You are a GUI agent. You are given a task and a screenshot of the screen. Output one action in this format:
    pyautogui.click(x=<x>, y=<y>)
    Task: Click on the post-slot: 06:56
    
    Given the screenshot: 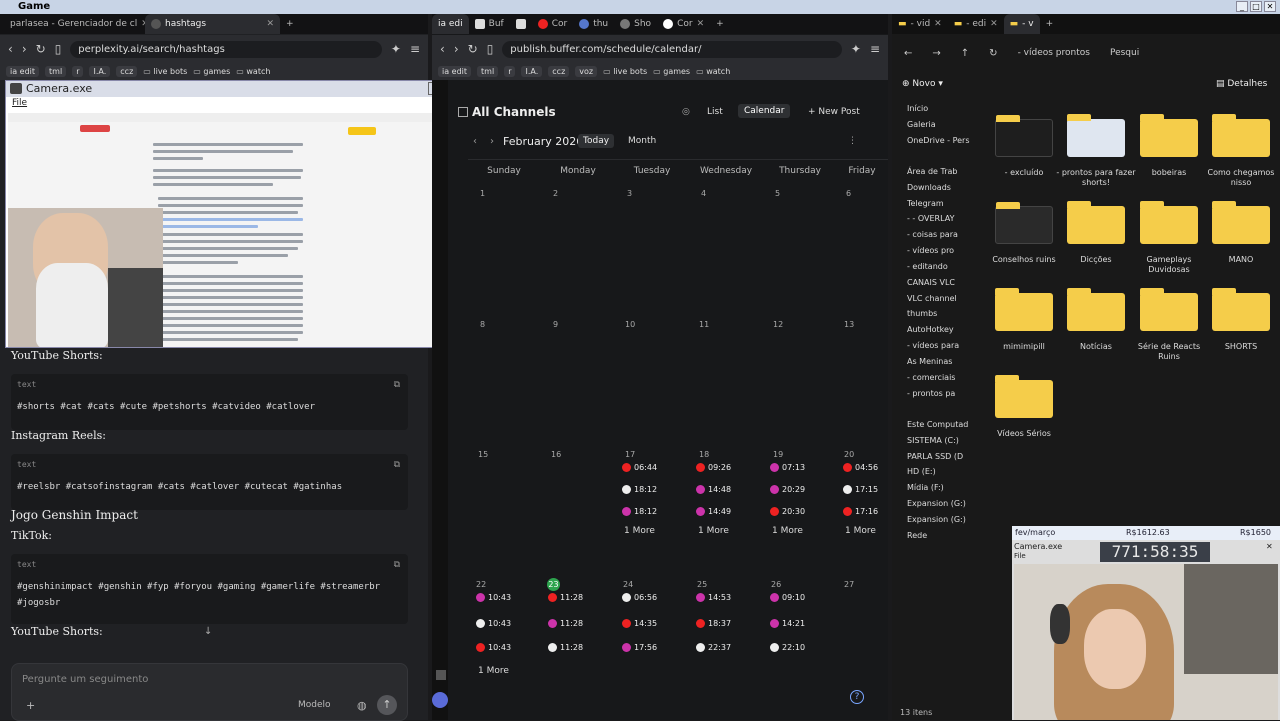 What is the action you would take?
    pyautogui.click(x=639, y=597)
    